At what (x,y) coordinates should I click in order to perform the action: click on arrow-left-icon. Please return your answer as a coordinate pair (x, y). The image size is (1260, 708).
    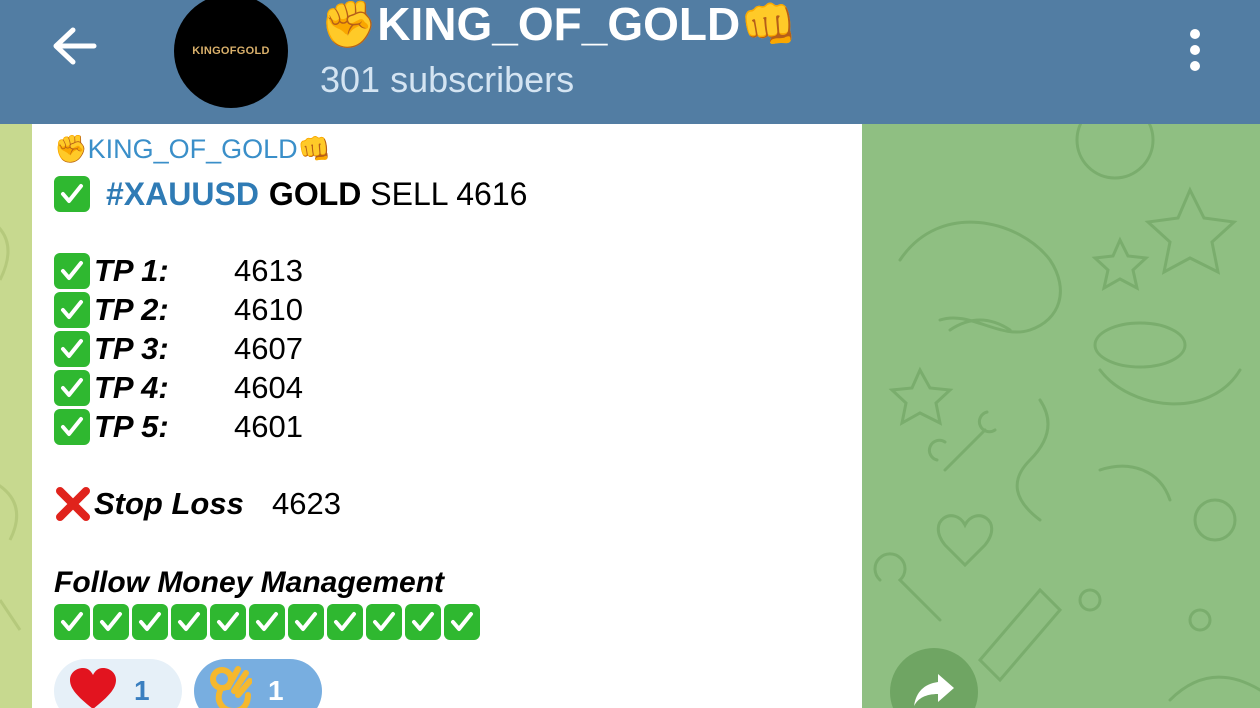
    Looking at the image, I should click on (74, 48).